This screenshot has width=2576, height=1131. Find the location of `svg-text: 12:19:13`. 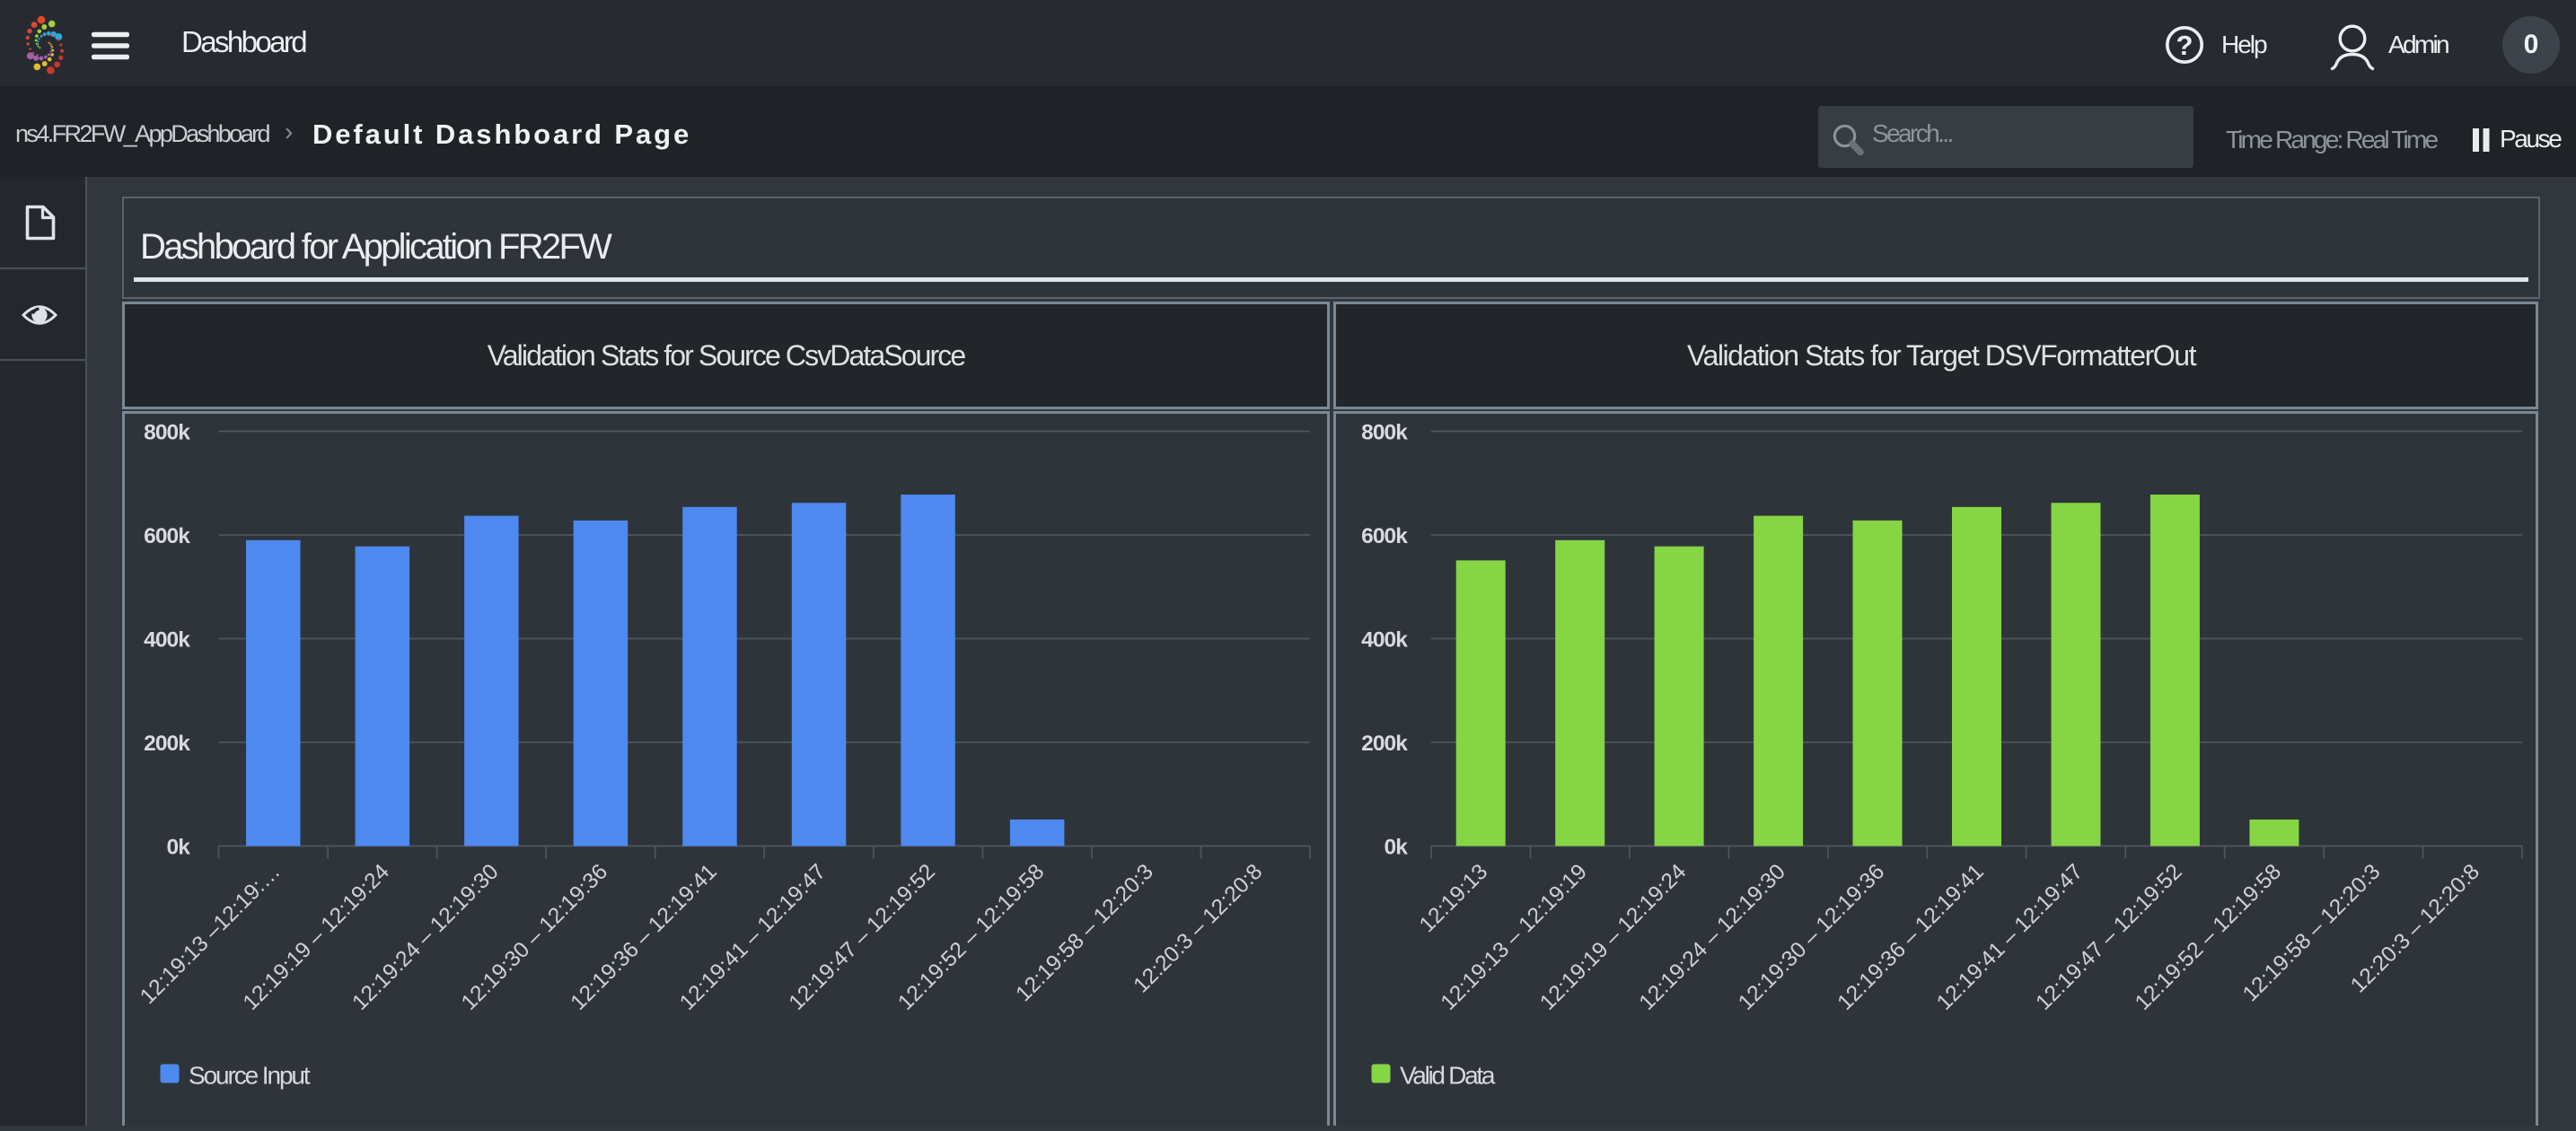

svg-text: 12:19:13 is located at coordinates (1454, 898).